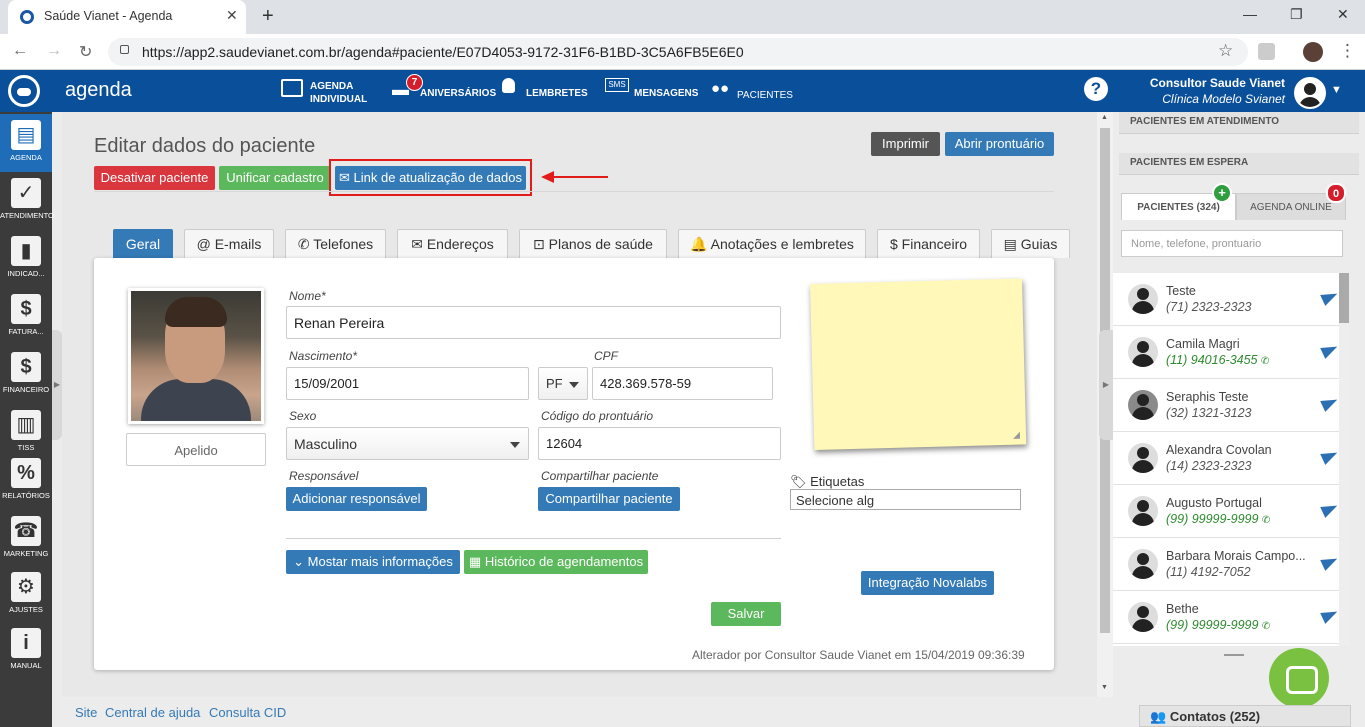 The width and height of the screenshot is (1365, 727). Describe the element at coordinates (229, 243) in the screenshot. I see `tab-emails: @ E-mails` at that location.